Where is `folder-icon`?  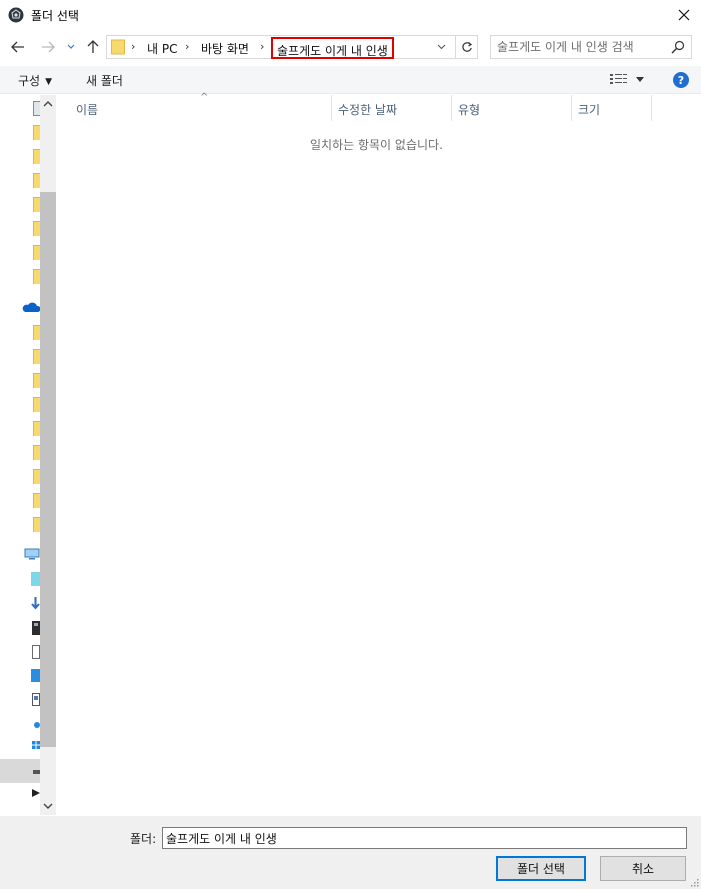
folder-icon is located at coordinates (118, 47).